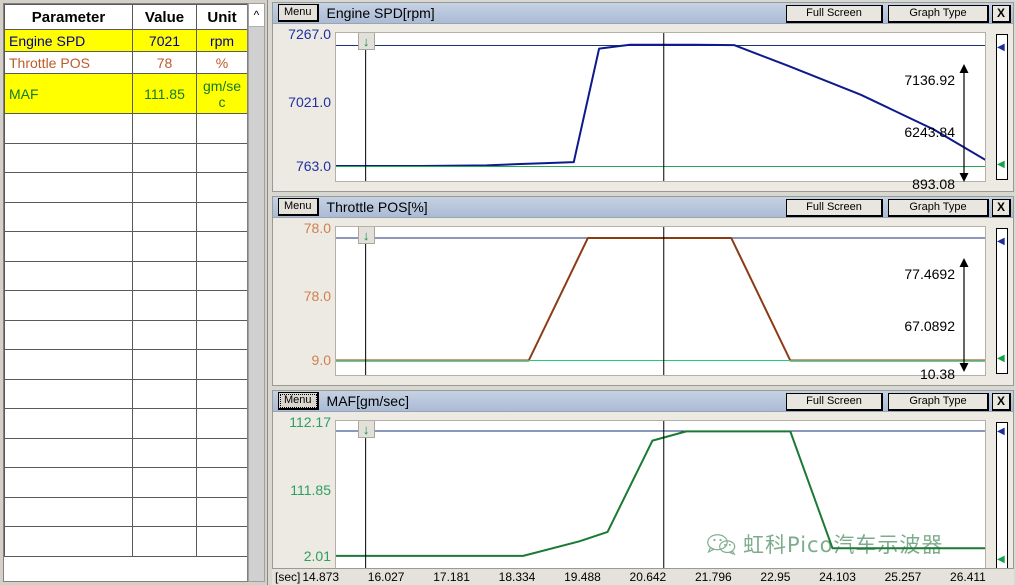  Describe the element at coordinates (929, 80) in the screenshot. I see `measurement-readout: 7136.92` at that location.